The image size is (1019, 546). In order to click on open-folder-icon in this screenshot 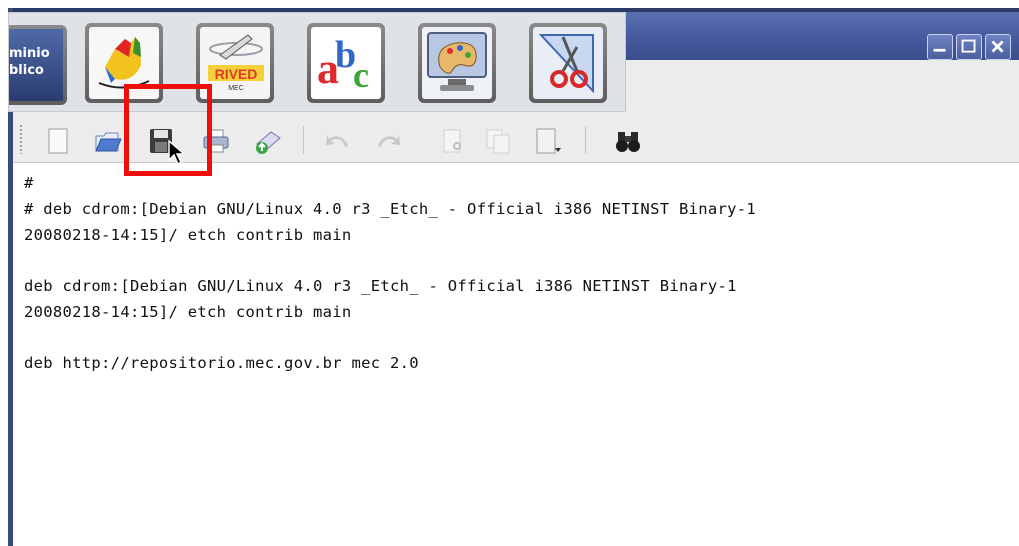, I will do `click(108, 141)`.